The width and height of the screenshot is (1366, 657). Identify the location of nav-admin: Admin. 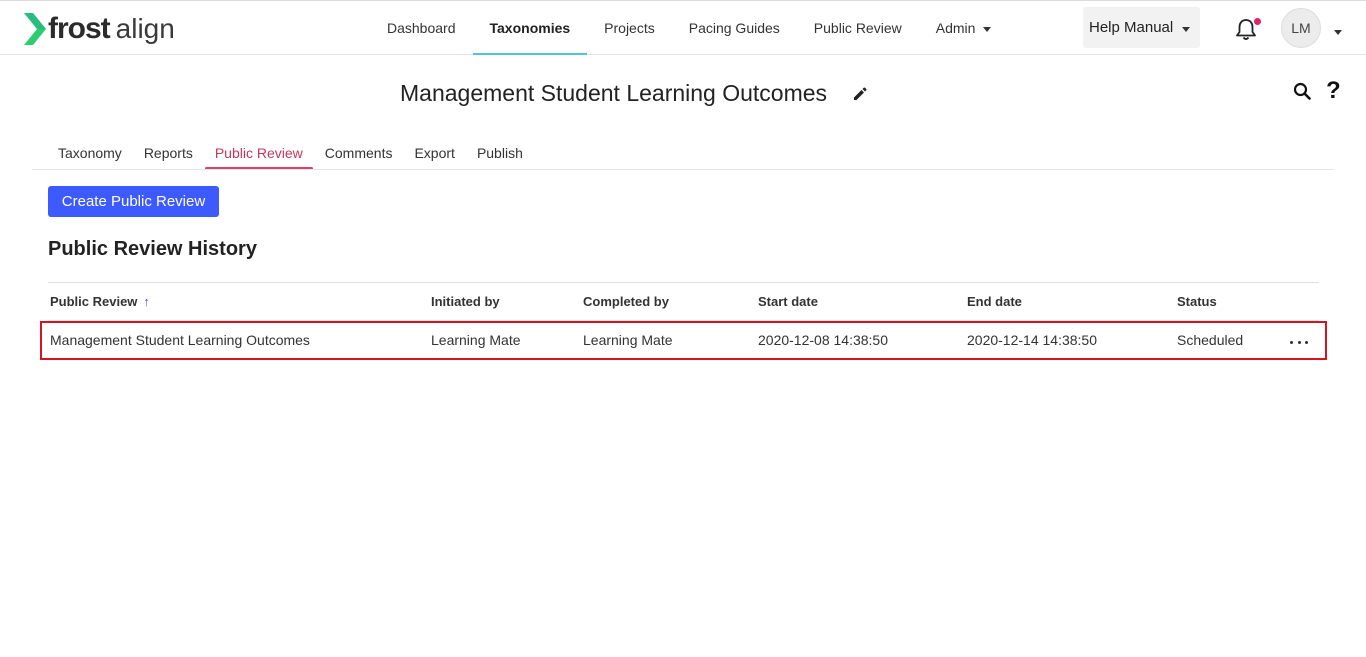
(964, 28).